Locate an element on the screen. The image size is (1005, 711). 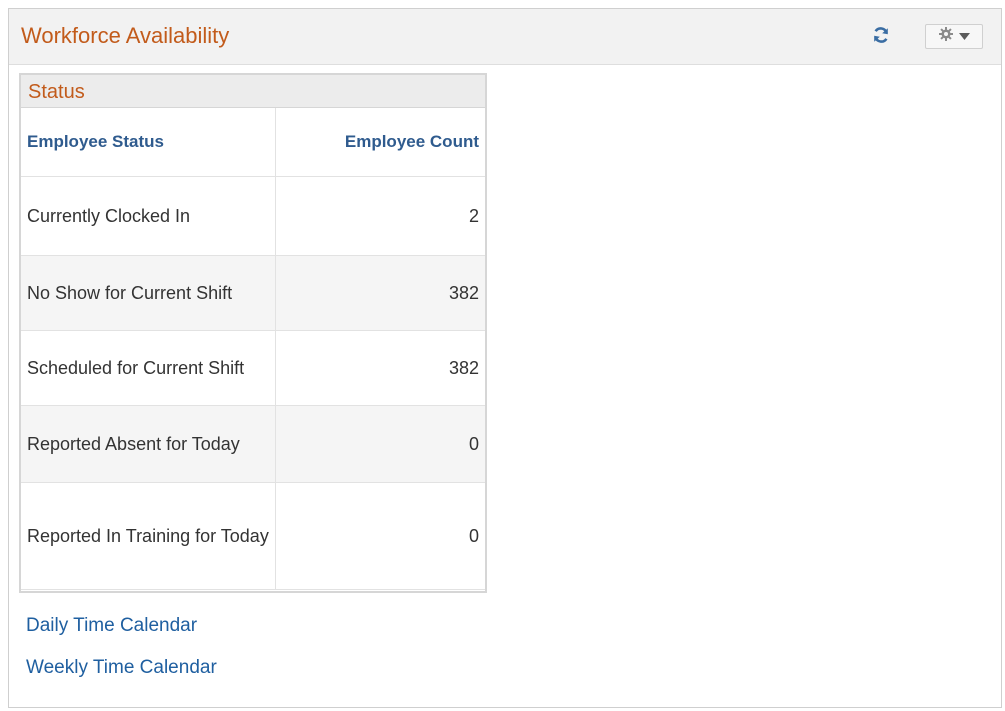
pagelet-header: Workforce Availability is located at coordinates (505, 37).